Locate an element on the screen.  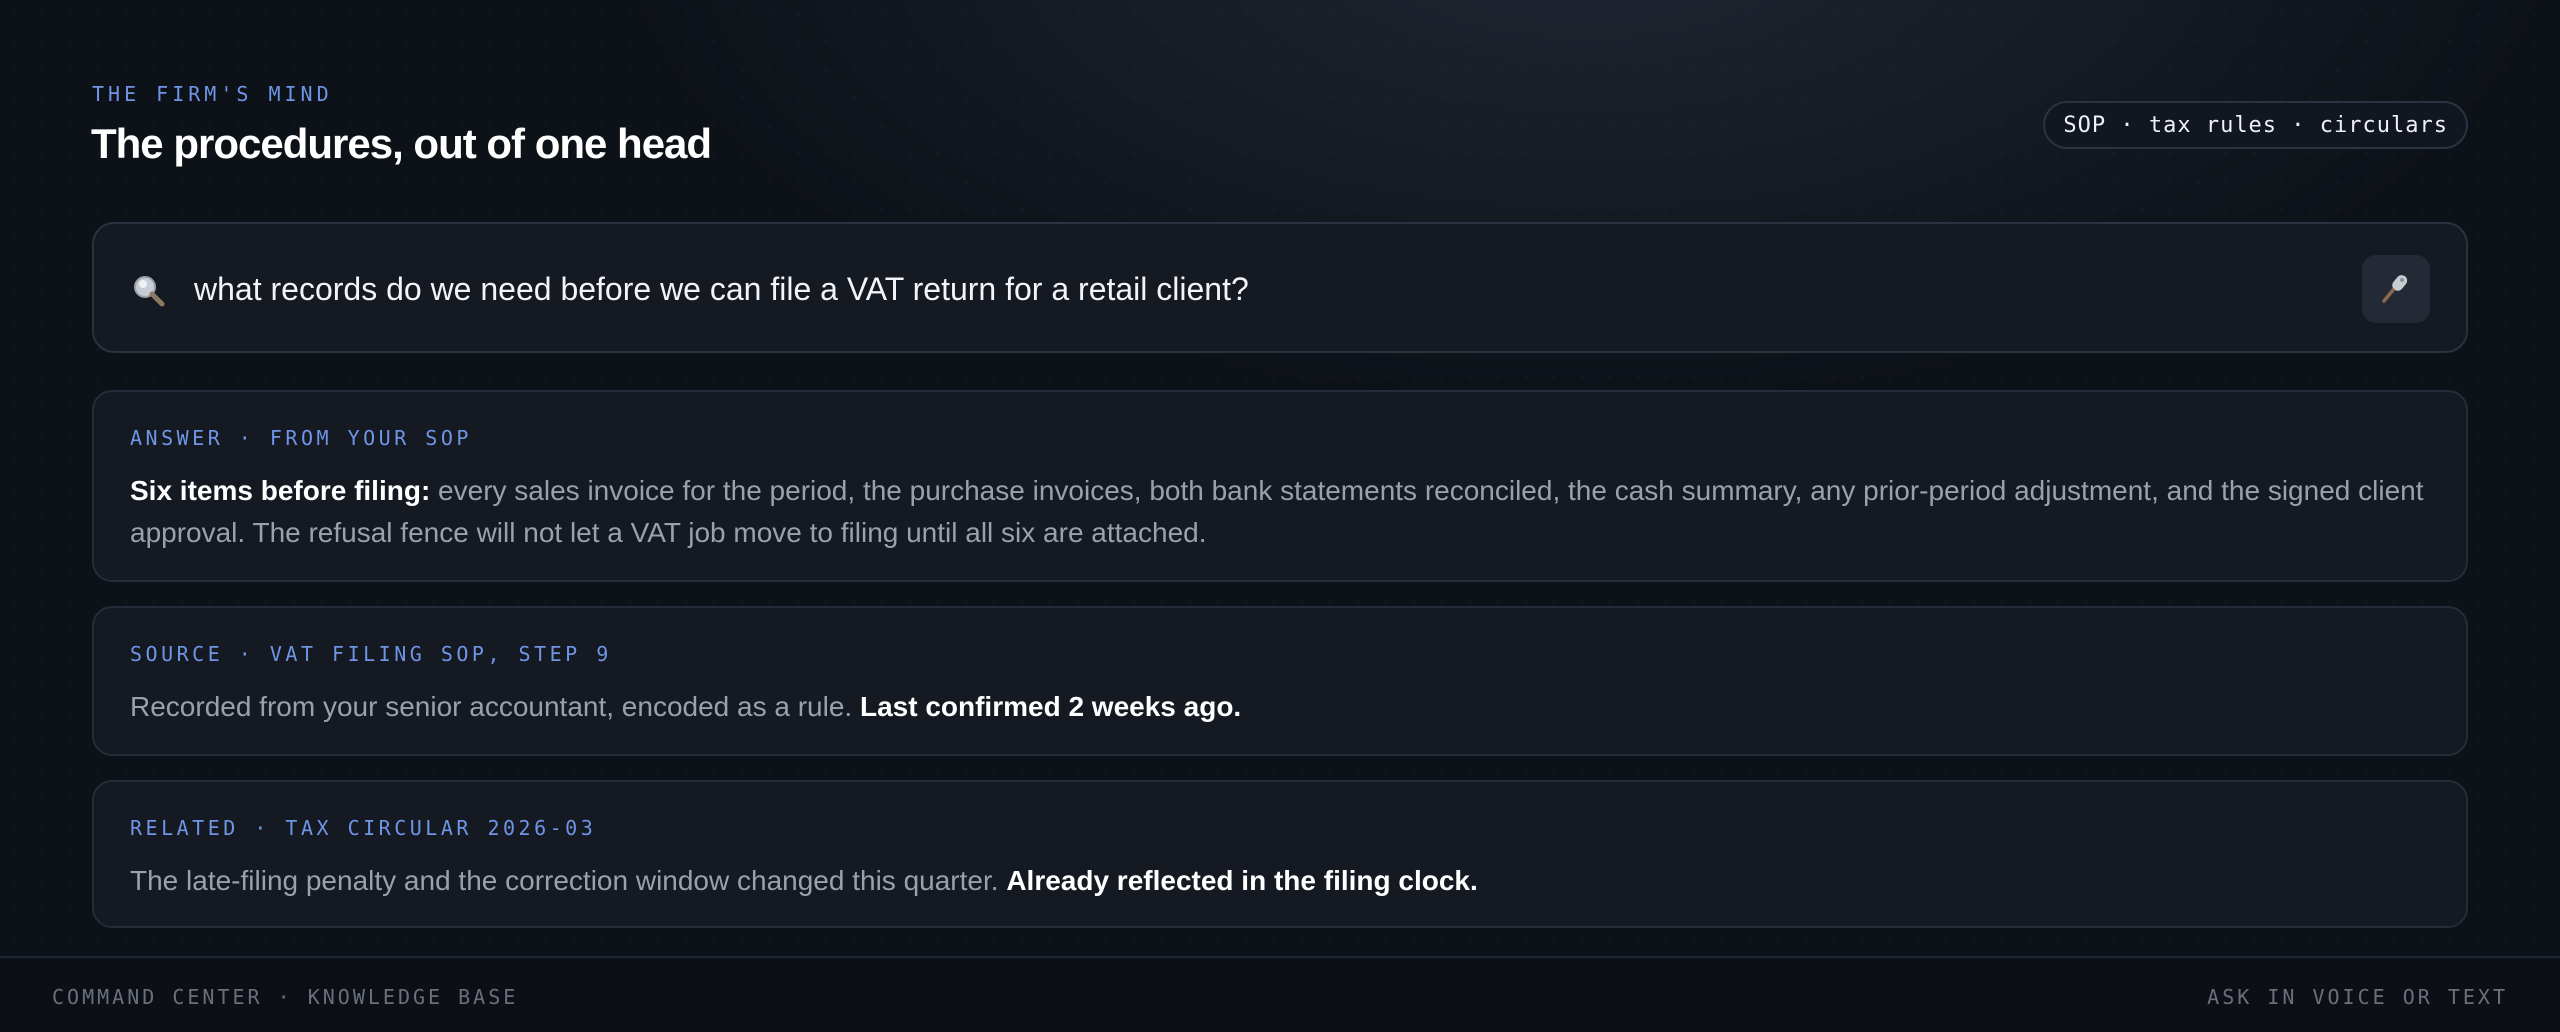
answer-label: ANSWER · FROM YOUR SOP is located at coordinates (301, 438).